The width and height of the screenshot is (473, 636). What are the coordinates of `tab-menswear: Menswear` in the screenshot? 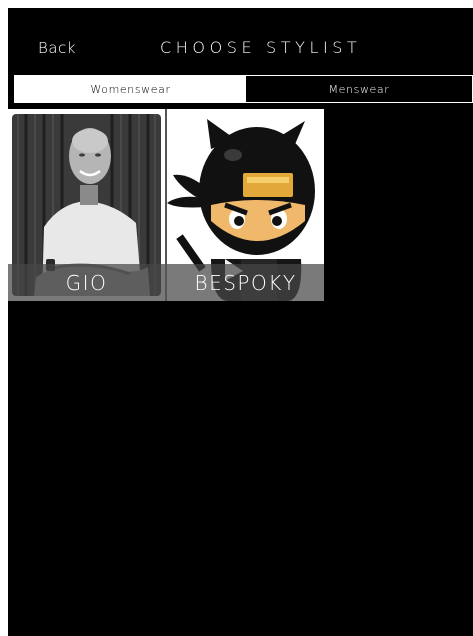 It's located at (359, 89).